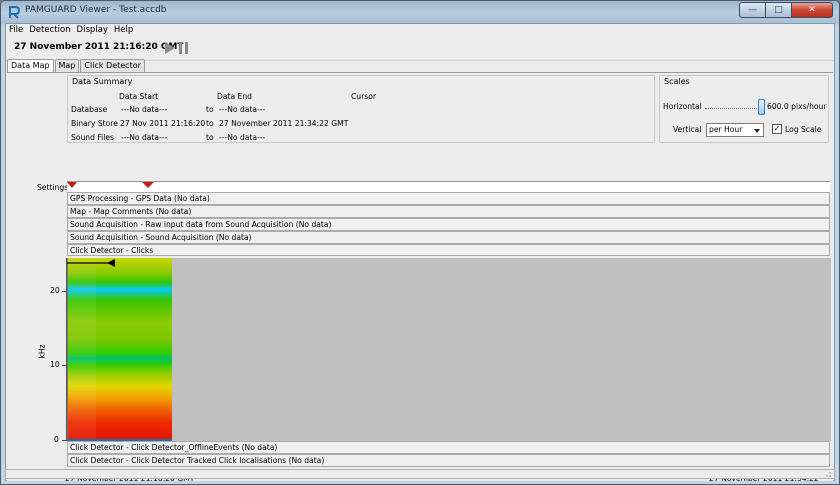 The image size is (840, 485). Describe the element at coordinates (170, 48) in the screenshot. I see `play-icon` at that location.